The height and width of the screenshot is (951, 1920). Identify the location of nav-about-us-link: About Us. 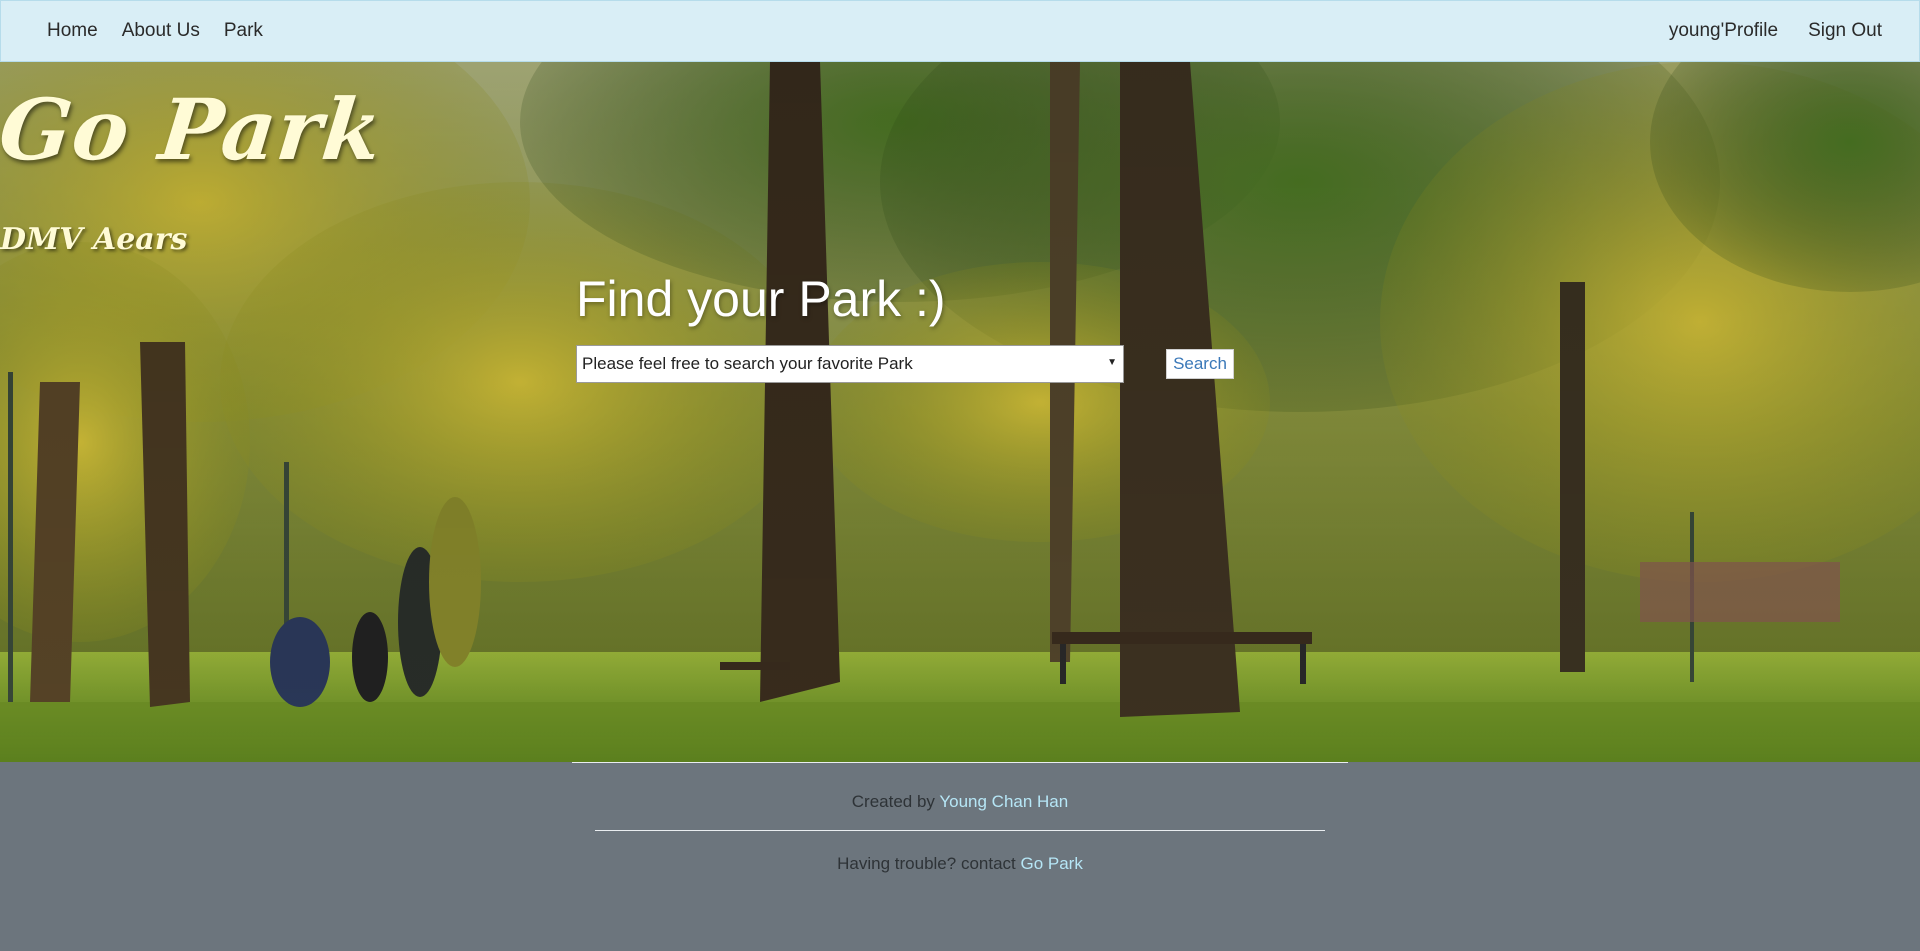
(161, 31).